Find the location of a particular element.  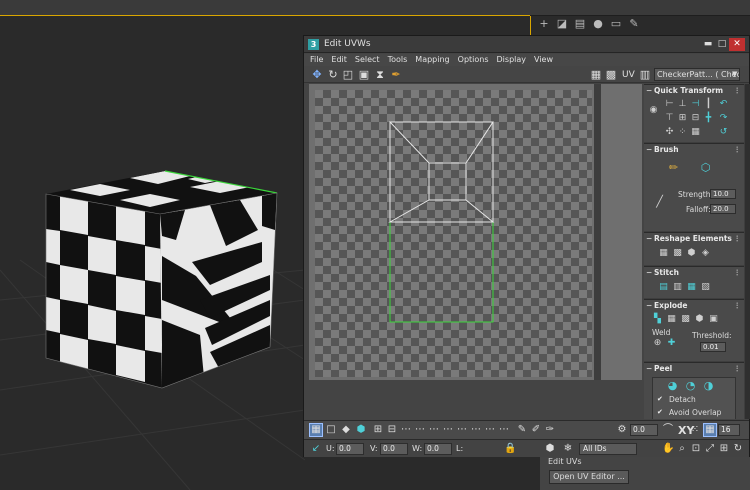

checker-small-icon: ▦ is located at coordinates (695, 132).